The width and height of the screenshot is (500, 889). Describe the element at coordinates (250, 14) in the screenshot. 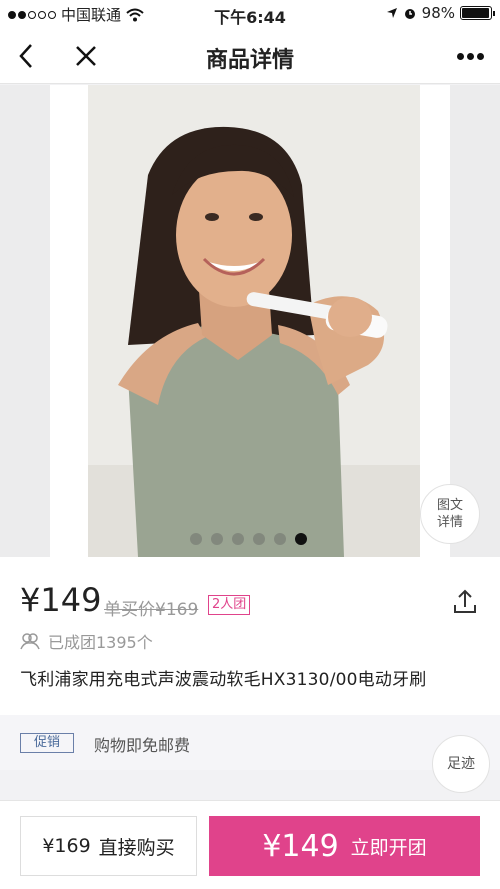

I see `status-bar: 中国联通 下午6:44 98%` at that location.